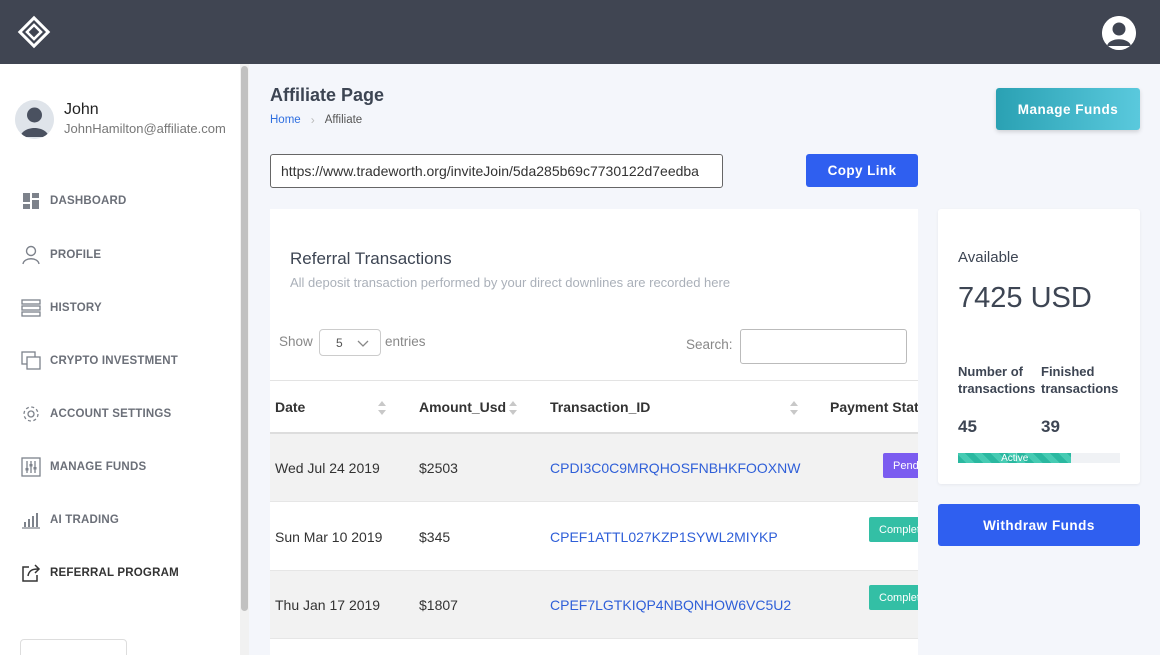 The height and width of the screenshot is (655, 1160). Describe the element at coordinates (285, 120) in the screenshot. I see `breadcrumb-home-link: Home` at that location.